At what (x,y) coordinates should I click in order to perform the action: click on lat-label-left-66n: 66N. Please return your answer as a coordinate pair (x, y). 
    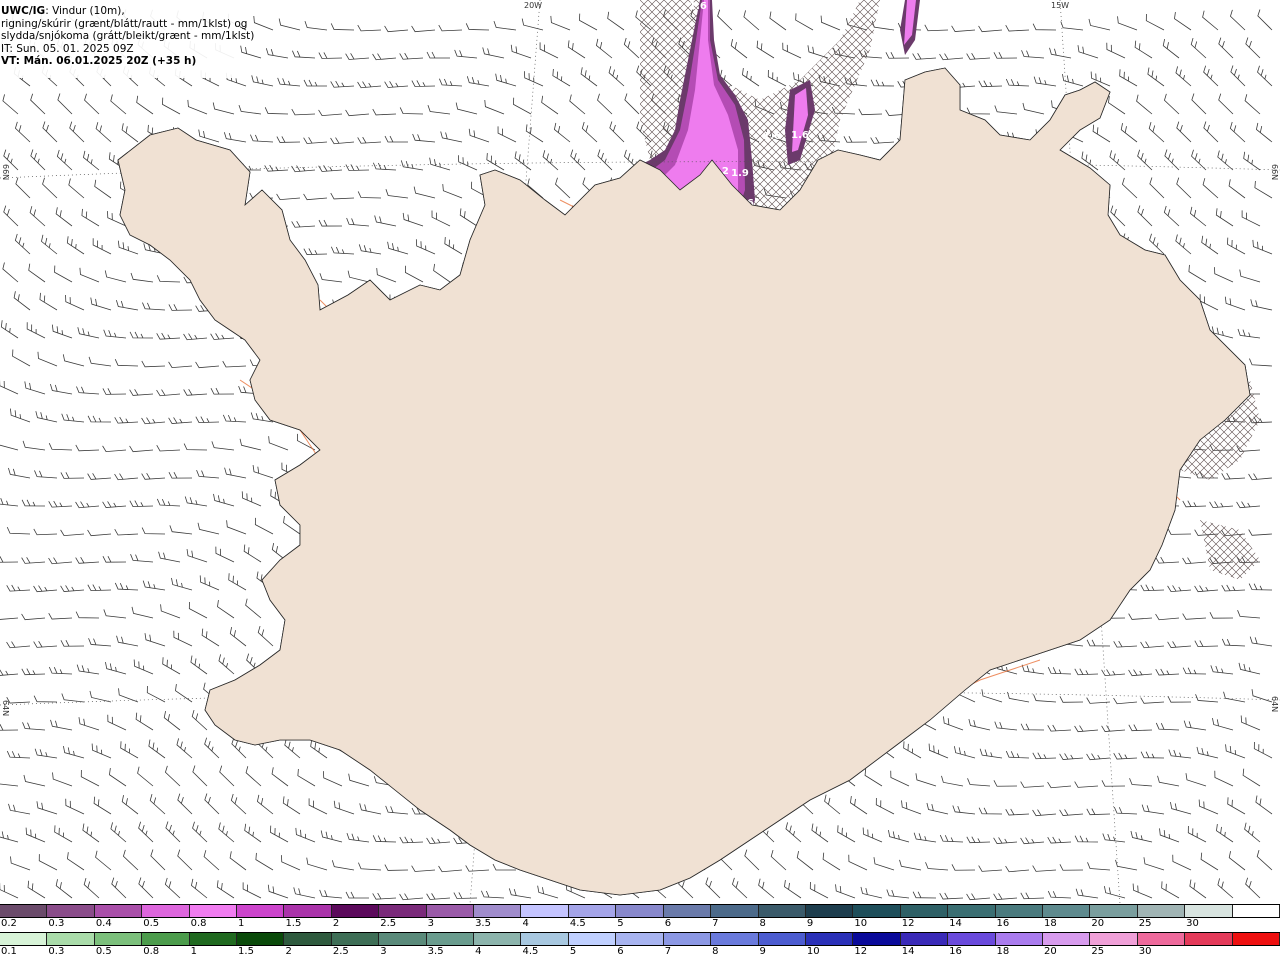
    Looking at the image, I should click on (5, 172).